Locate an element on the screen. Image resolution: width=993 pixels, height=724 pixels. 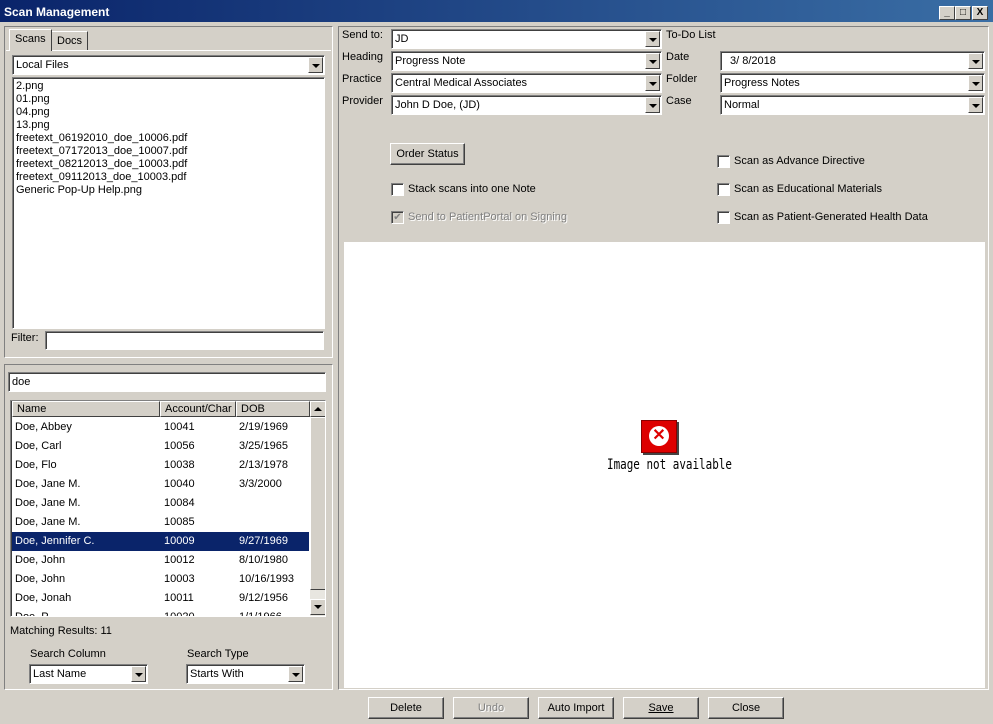
table-row: Doe, Jennifer C. 10009 9/27/1969 is located at coordinates (160, 541).